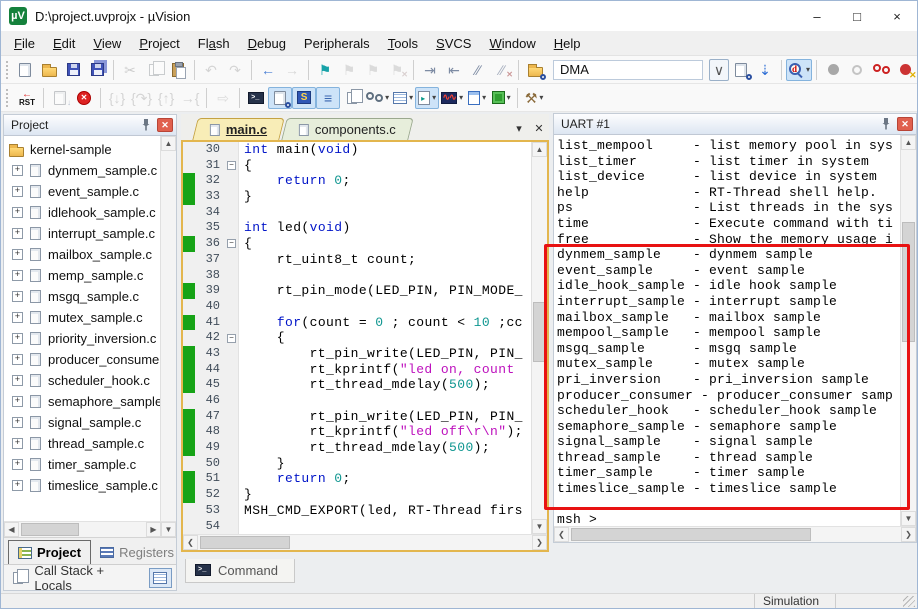 The height and width of the screenshot is (609, 918). I want to click on serial-window-button: ▾, so click(427, 97).